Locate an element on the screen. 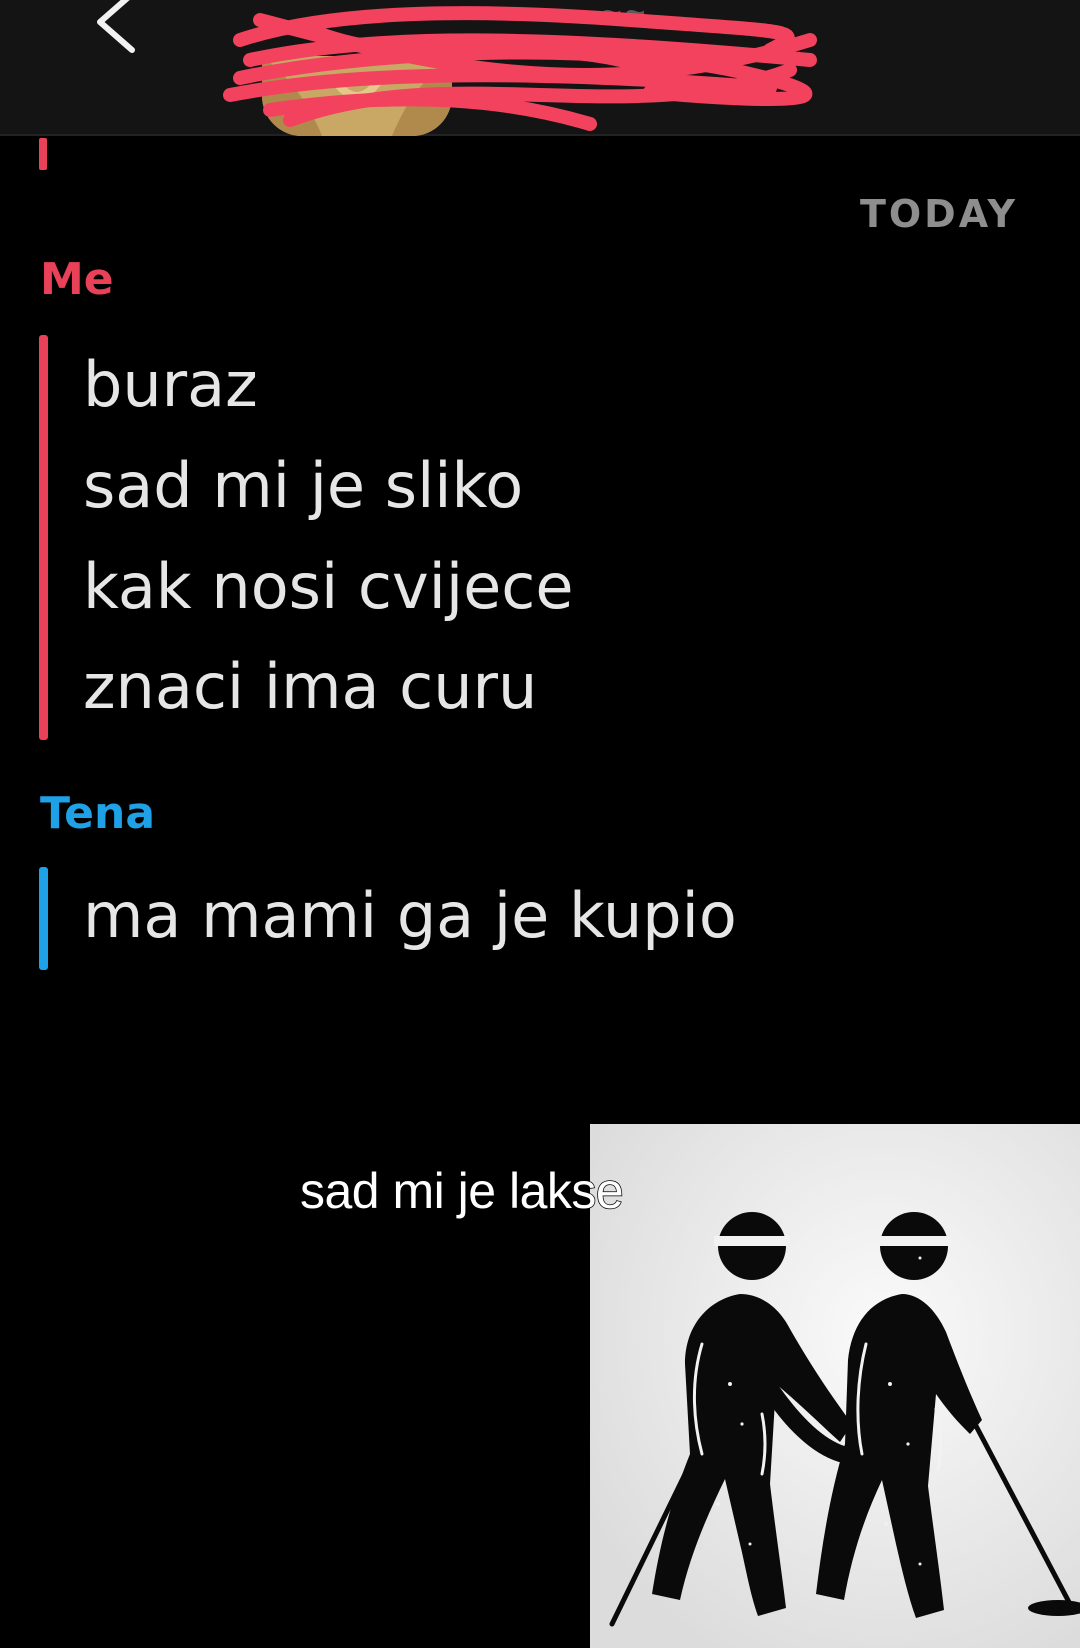  redaction-scribble is located at coordinates (520, 68).